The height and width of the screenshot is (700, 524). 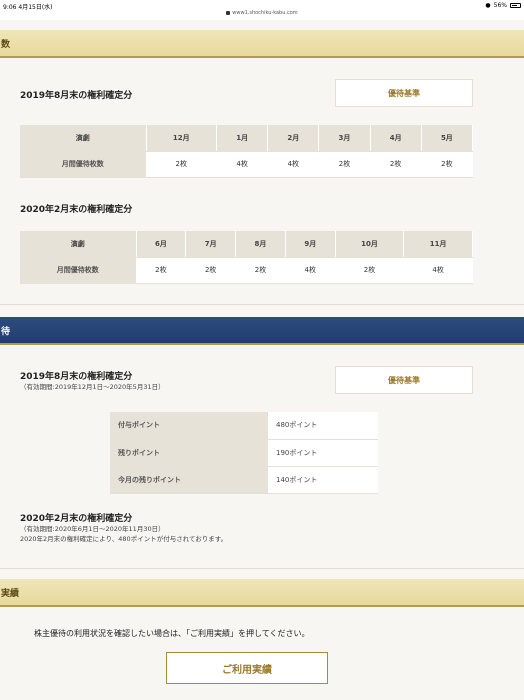 I want to click on address-bar: www1.shochiku-kabu.com, so click(x=262, y=13).